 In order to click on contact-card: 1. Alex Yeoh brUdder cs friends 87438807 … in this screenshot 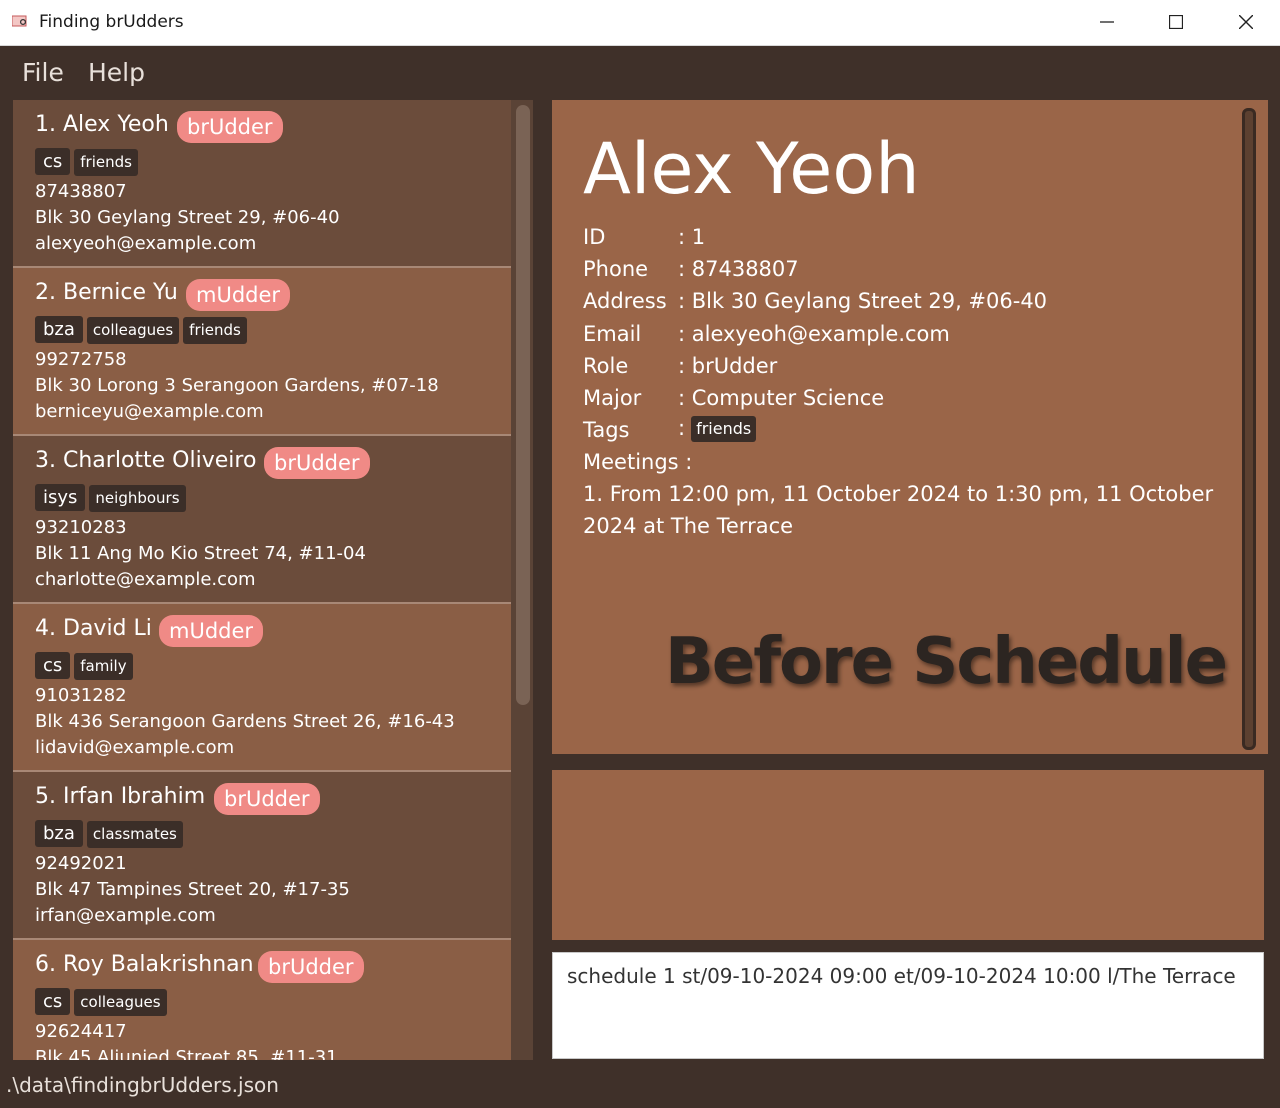, I will do `click(262, 184)`.